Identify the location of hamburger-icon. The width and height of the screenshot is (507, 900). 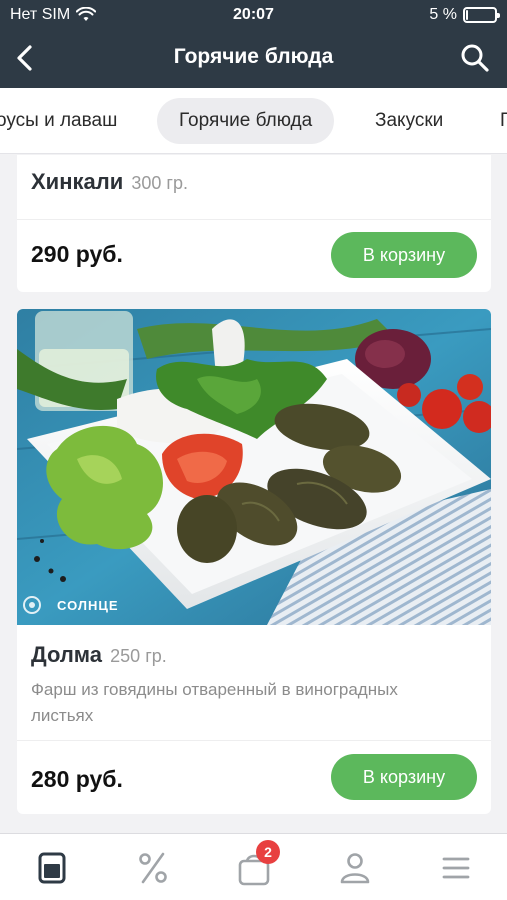
(456, 868).